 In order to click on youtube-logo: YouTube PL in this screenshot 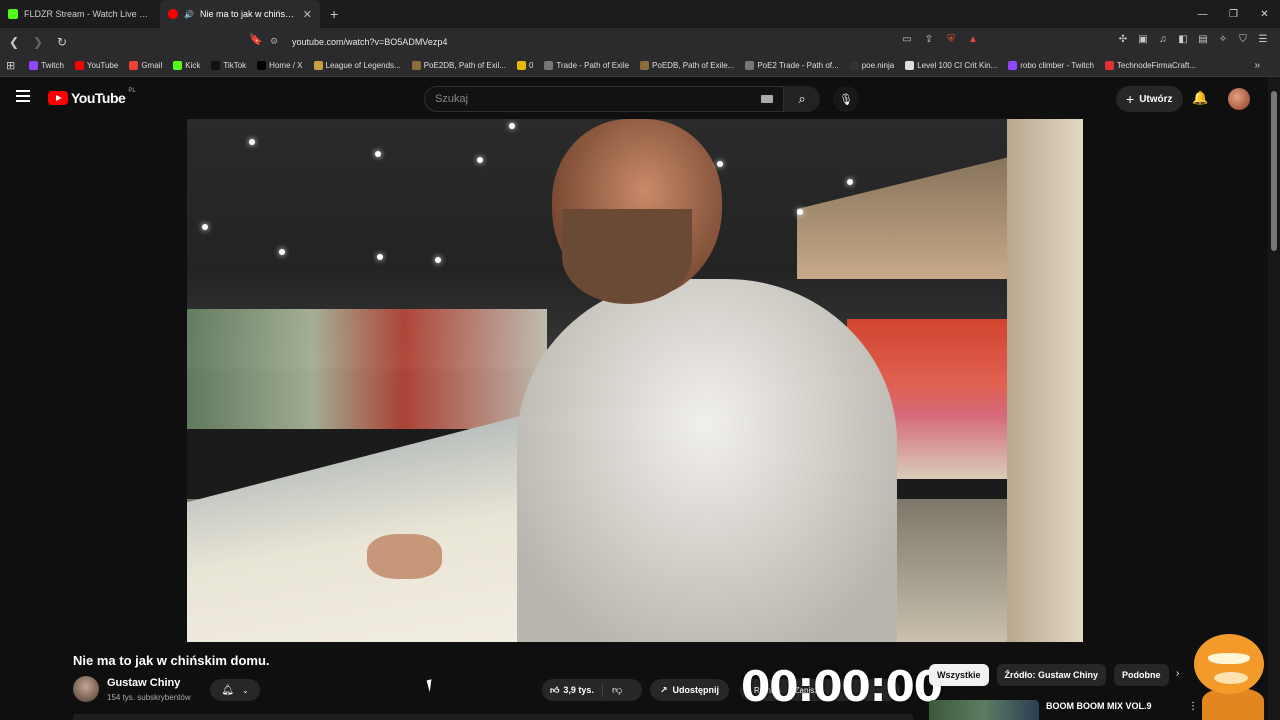, I will do `click(92, 97)`.